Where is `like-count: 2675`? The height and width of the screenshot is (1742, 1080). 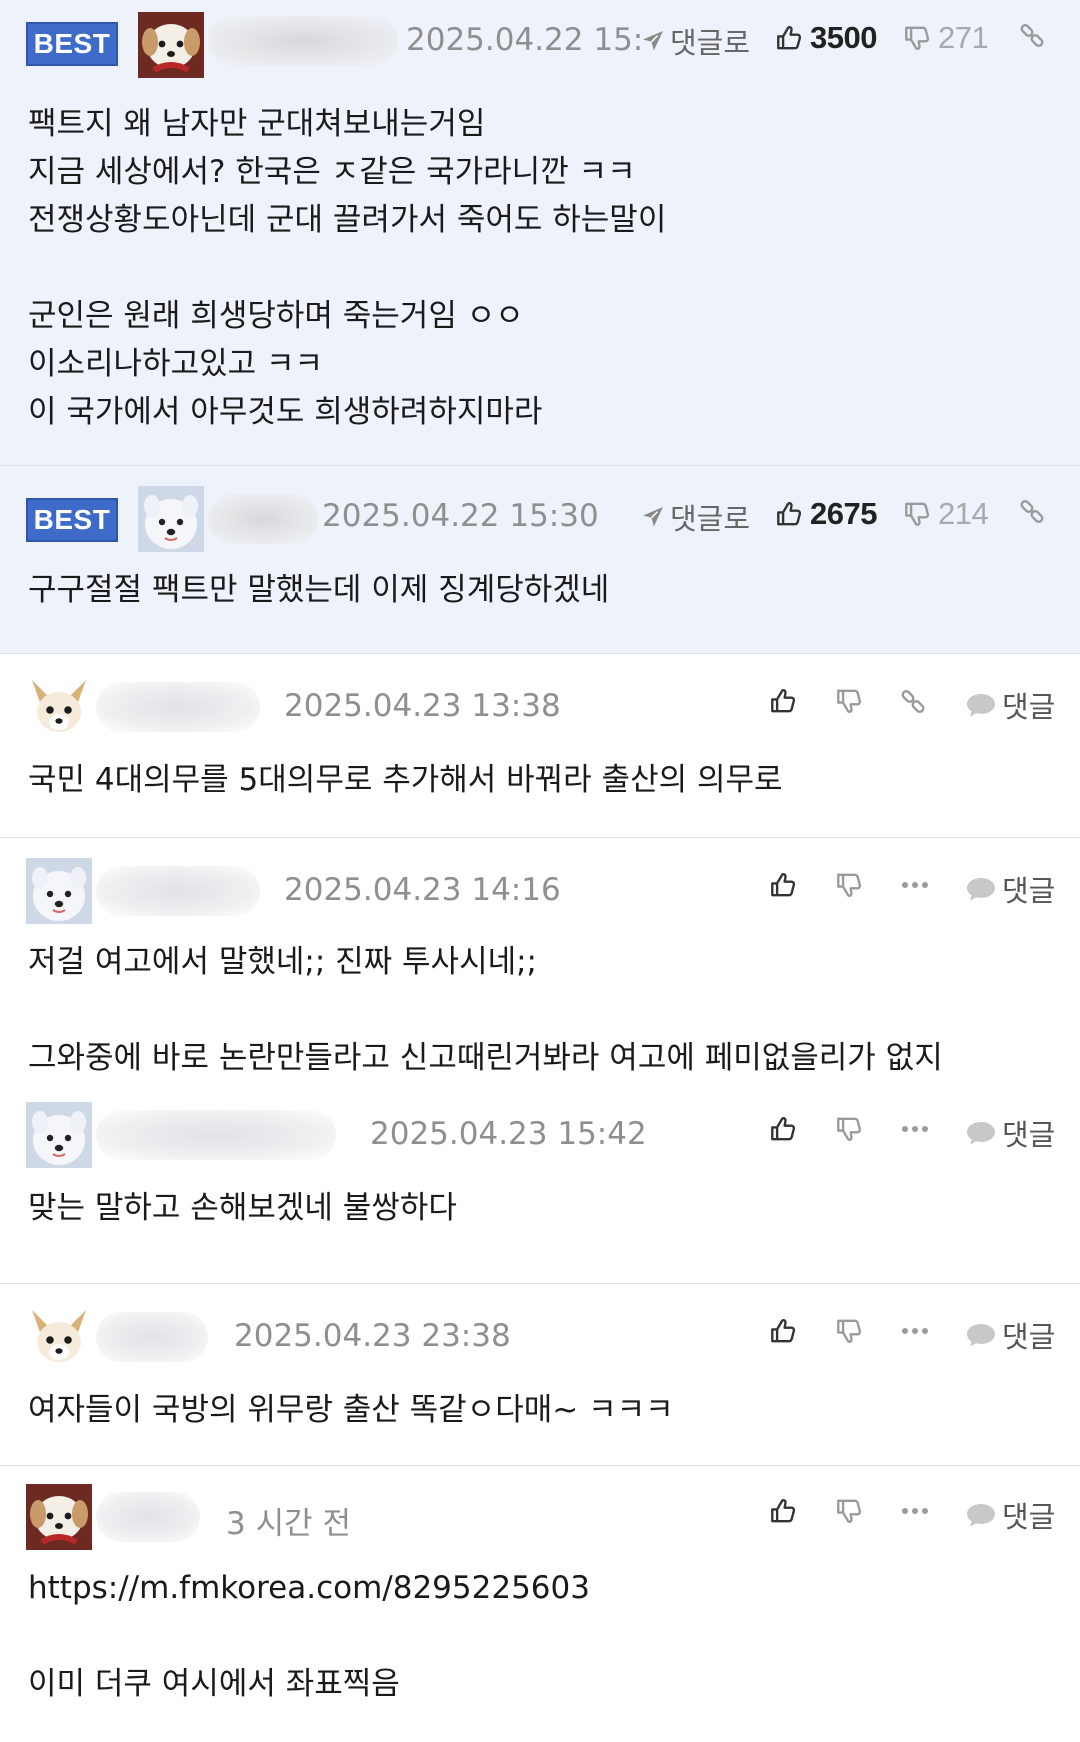
like-count: 2675 is located at coordinates (843, 513).